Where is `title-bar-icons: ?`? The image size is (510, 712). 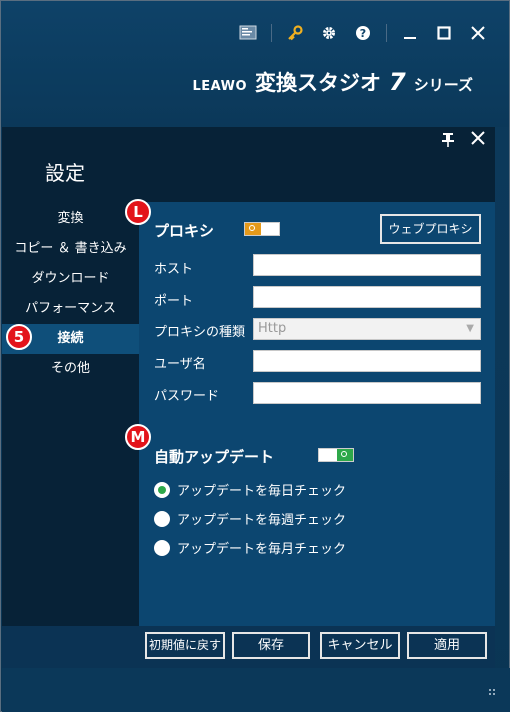 title-bar-icons: ? is located at coordinates (363, 33).